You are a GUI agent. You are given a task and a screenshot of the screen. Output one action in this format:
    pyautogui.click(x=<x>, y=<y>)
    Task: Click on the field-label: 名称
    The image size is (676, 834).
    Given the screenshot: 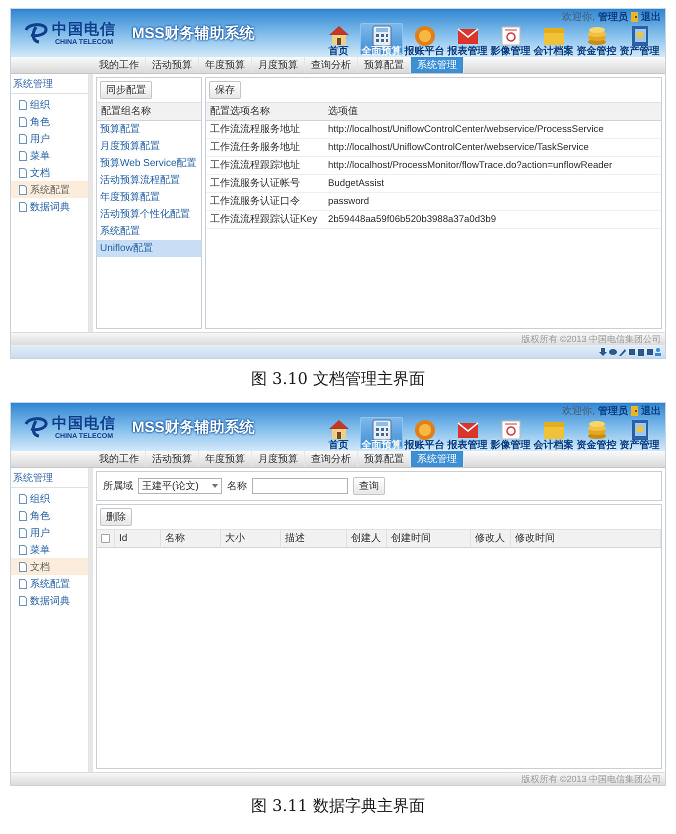 What is the action you would take?
    pyautogui.click(x=237, y=486)
    